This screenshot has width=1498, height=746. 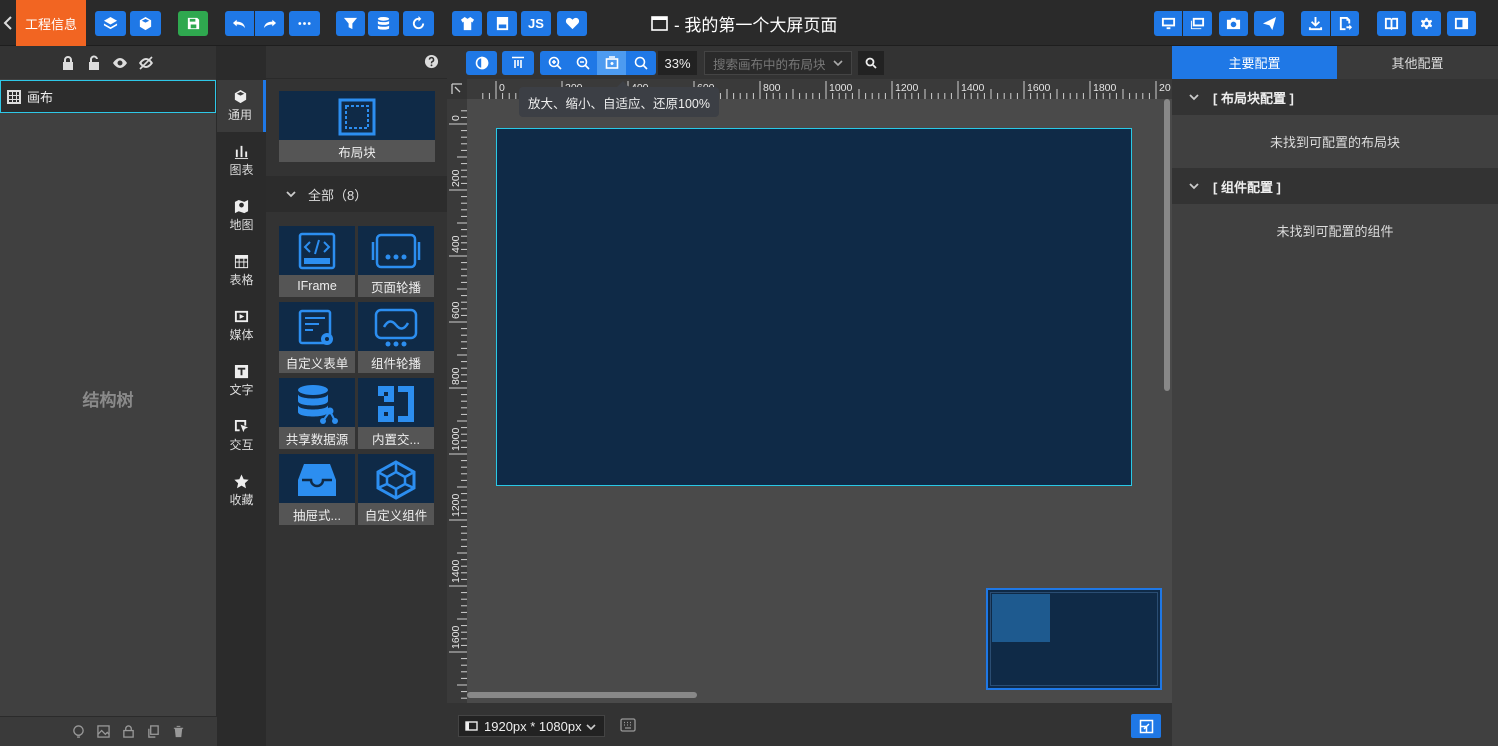 I want to click on minimap-toggle-button, so click(x=1146, y=726).